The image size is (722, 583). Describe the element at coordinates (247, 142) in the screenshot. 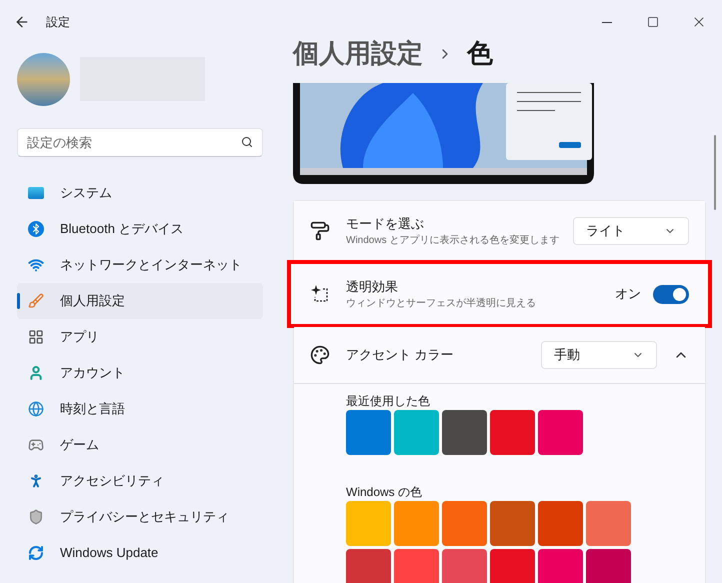

I see `search-icon` at that location.